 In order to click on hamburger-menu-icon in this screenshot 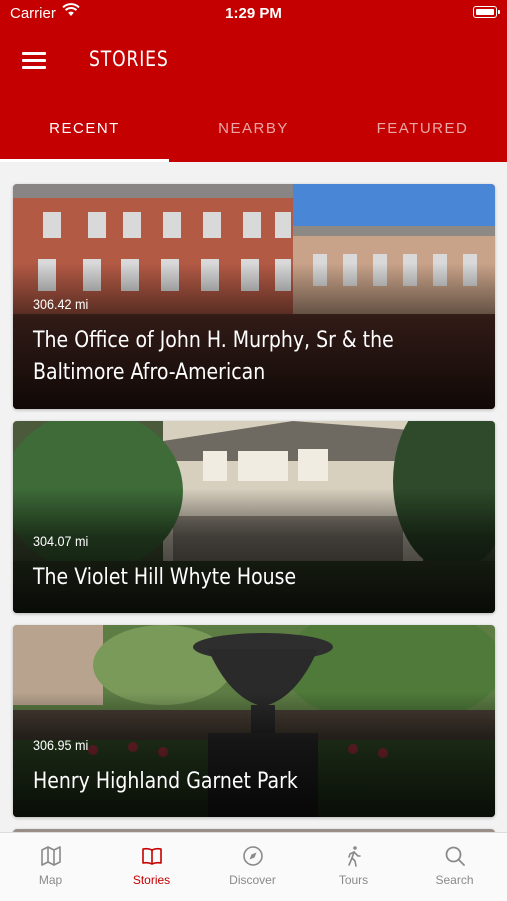, I will do `click(35, 61)`.